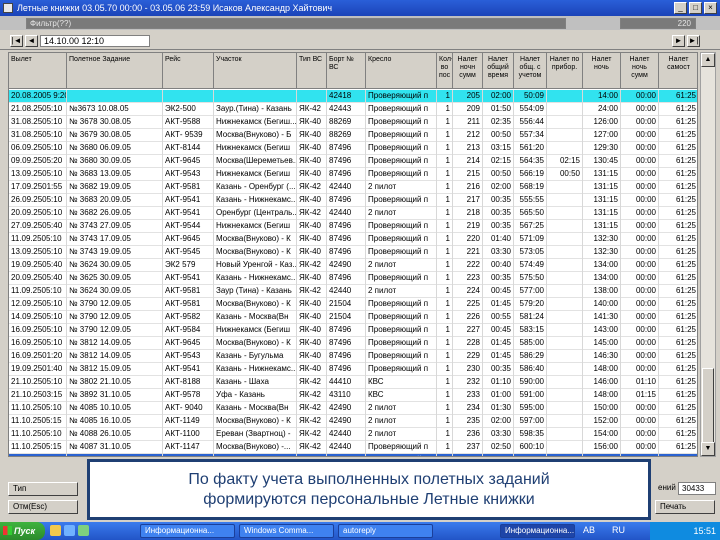 Image resolution: width=720 pixels, height=540 pixels. Describe the element at coordinates (708, 60) in the screenshot. I see `scroll-up-icon: ▲` at that location.